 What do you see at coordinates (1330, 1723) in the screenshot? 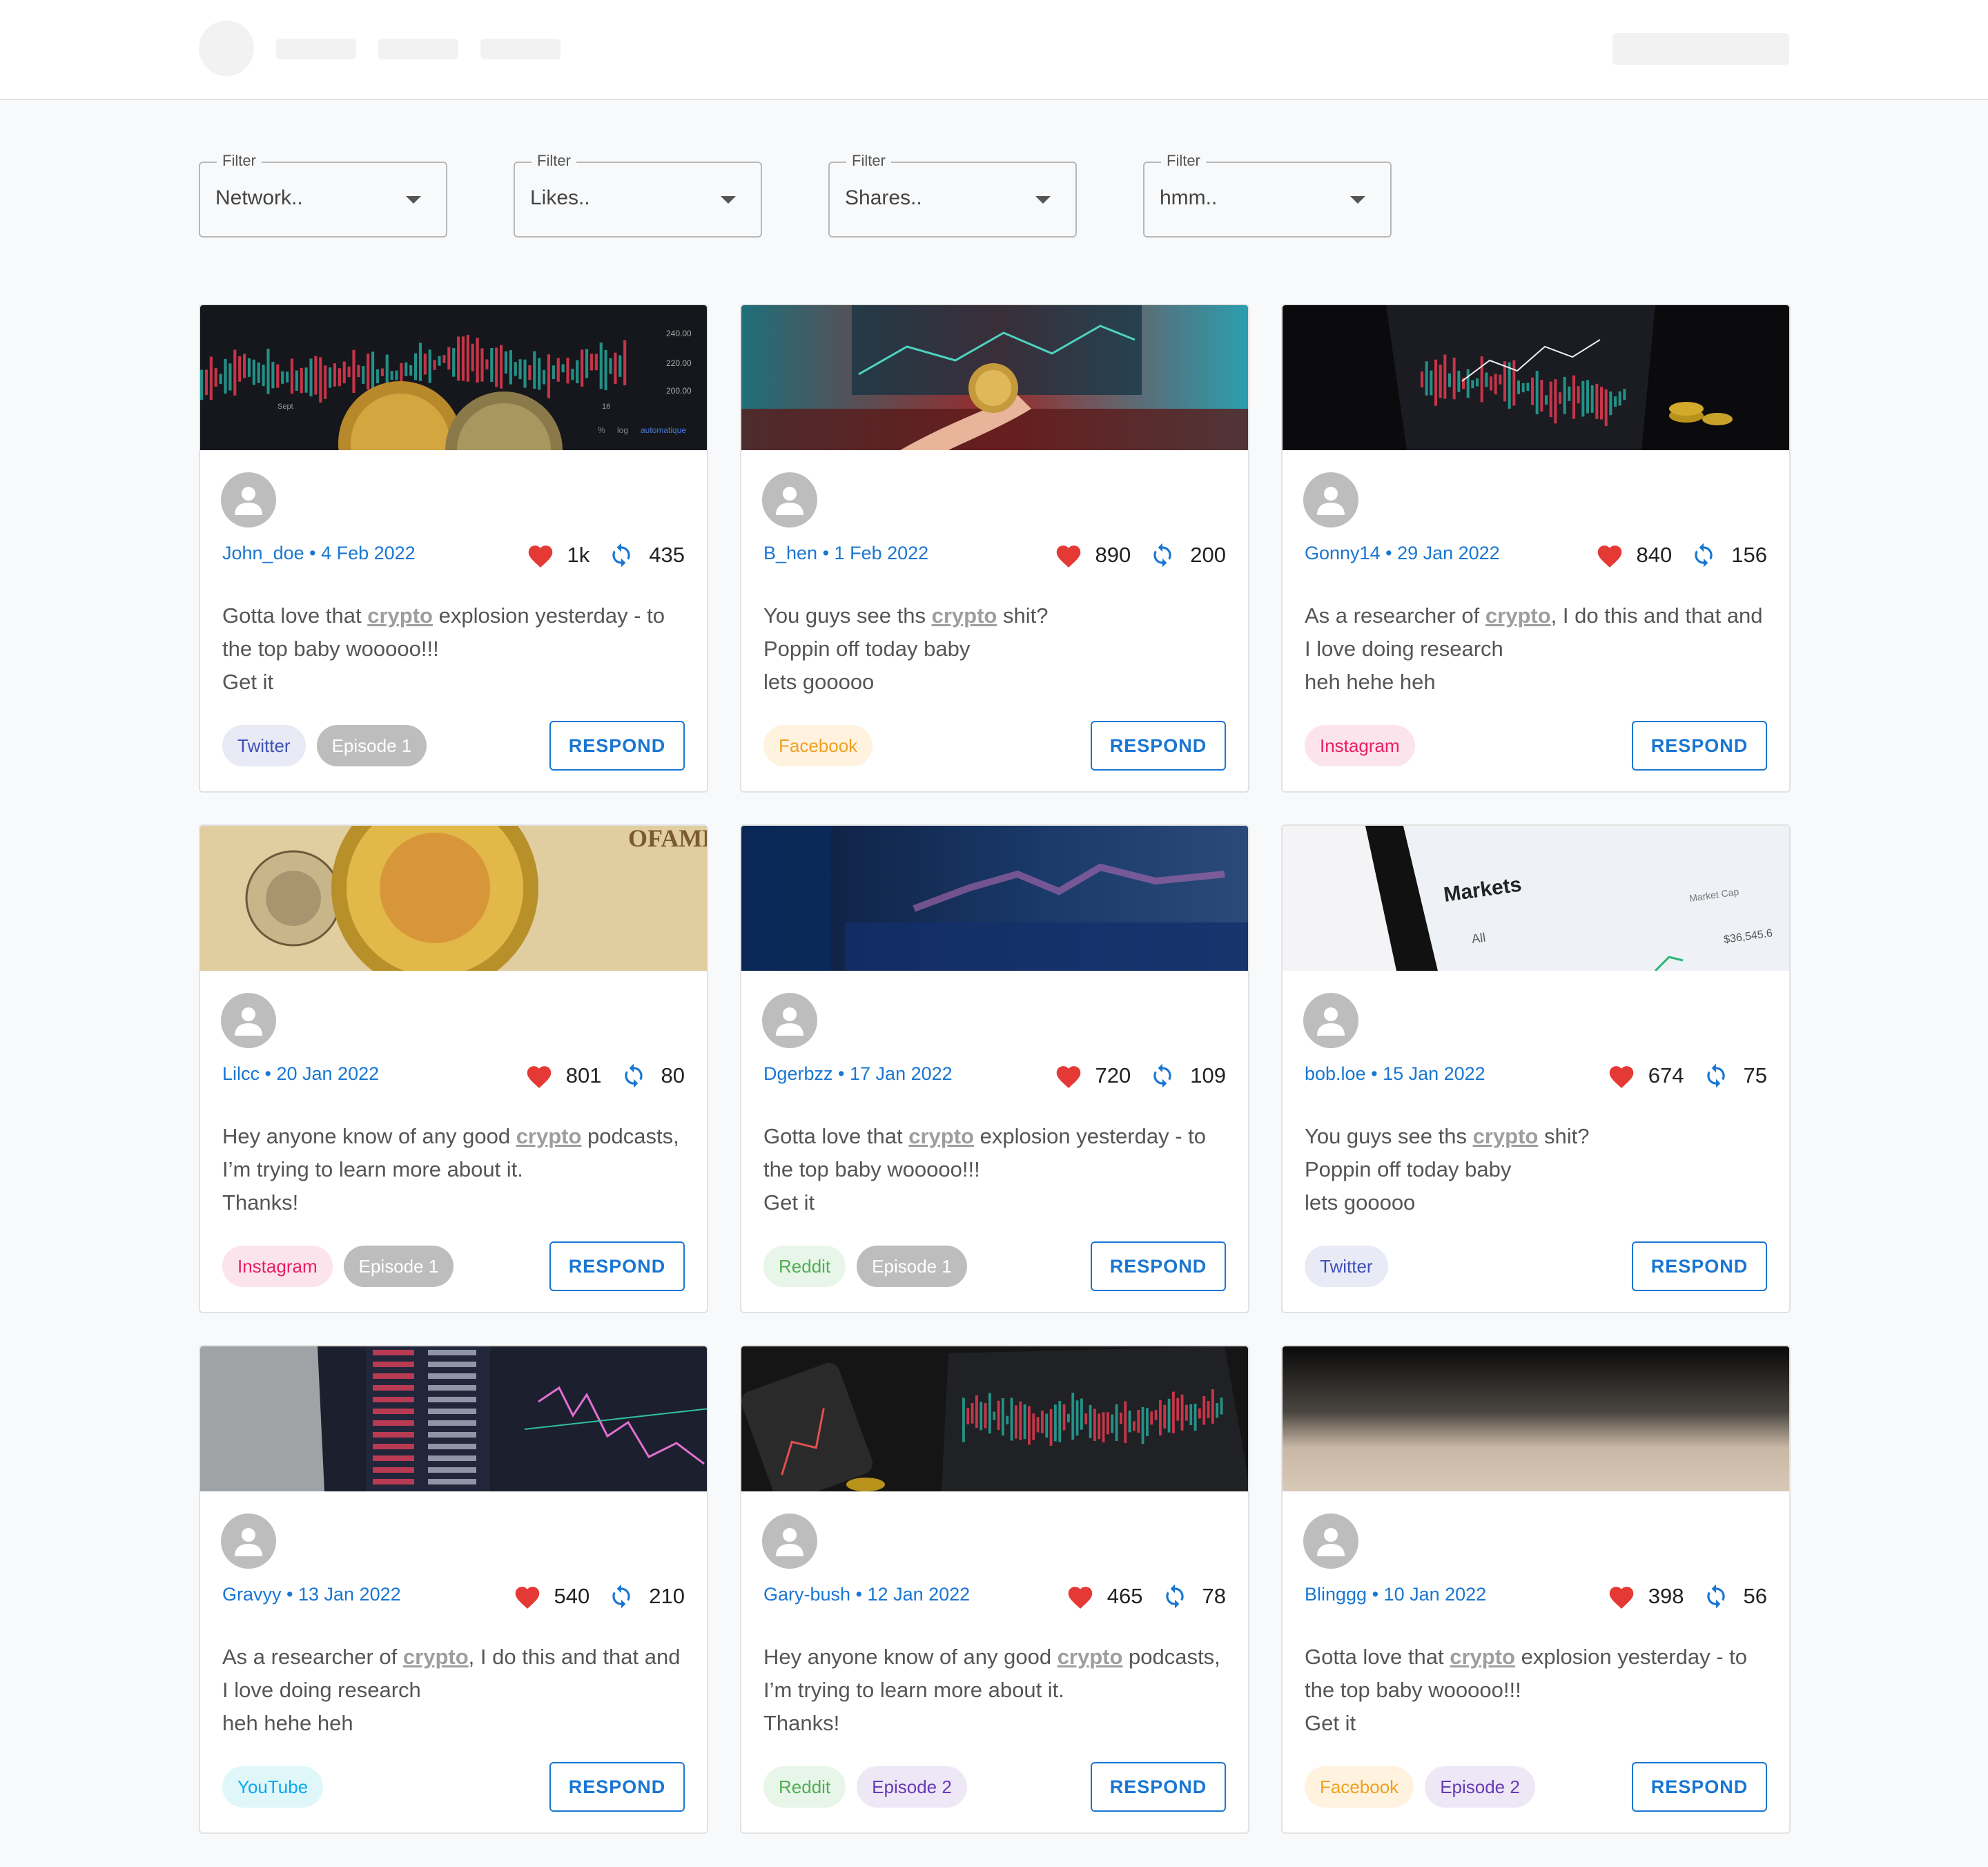
I see `post-text-line: Get it` at bounding box center [1330, 1723].